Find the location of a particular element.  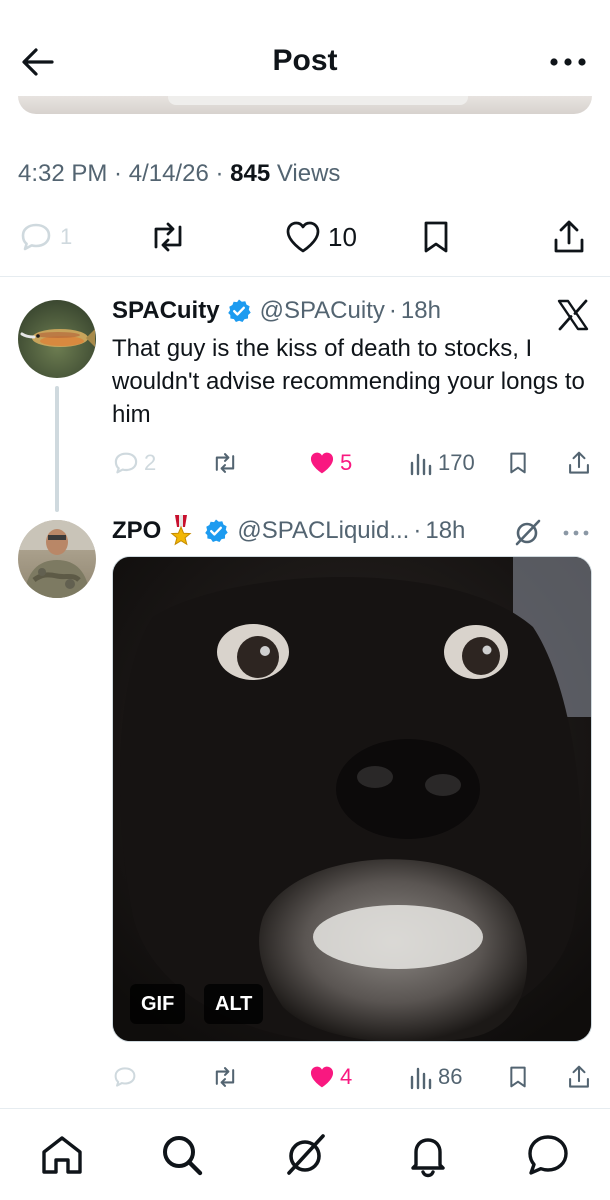

thread-connector is located at coordinates (57, 449).